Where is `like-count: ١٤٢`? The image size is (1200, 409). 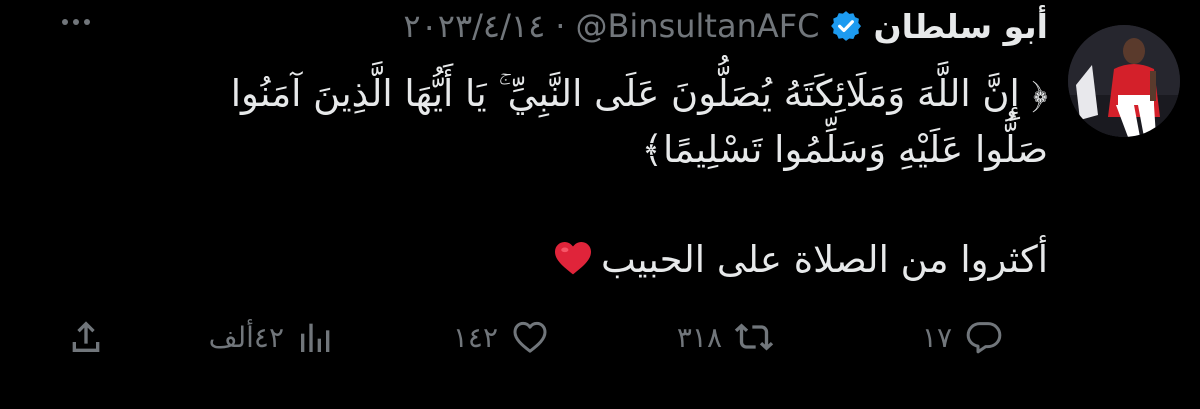 like-count: ١٤٢ is located at coordinates (475, 337).